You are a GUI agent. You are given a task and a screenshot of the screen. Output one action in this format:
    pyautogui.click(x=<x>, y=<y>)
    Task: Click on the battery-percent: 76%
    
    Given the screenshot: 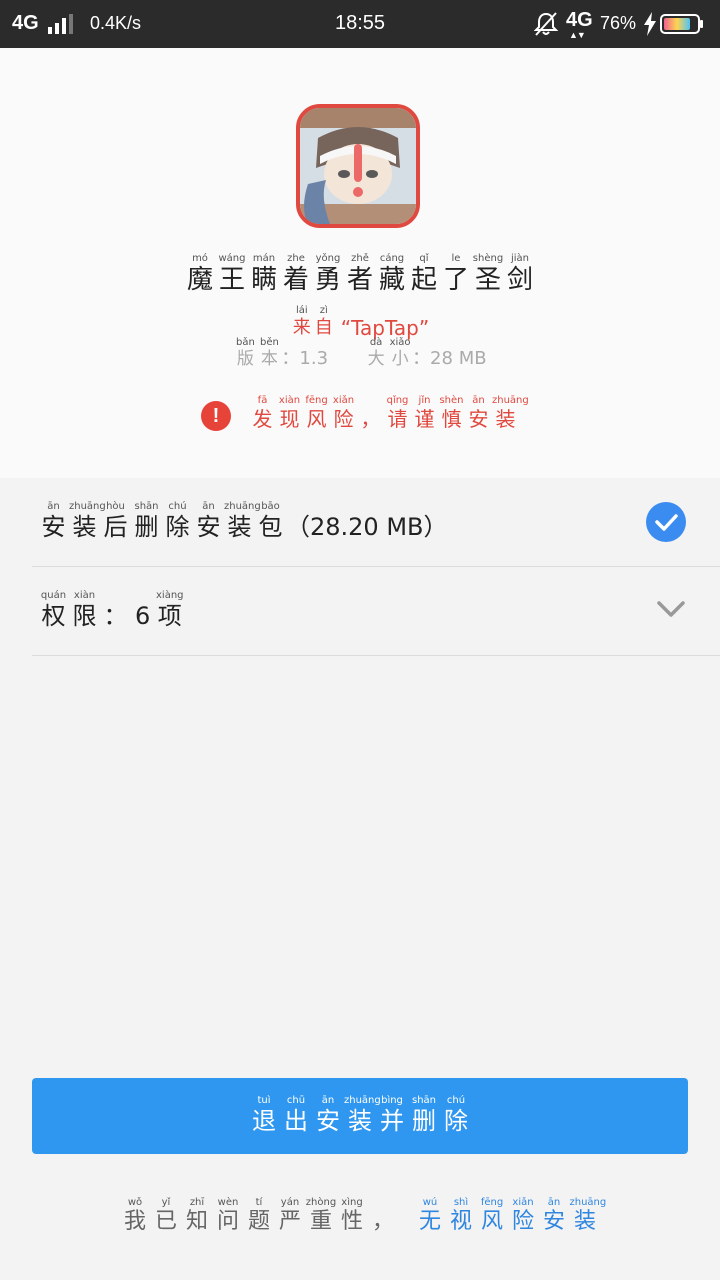 What is the action you would take?
    pyautogui.click(x=618, y=23)
    